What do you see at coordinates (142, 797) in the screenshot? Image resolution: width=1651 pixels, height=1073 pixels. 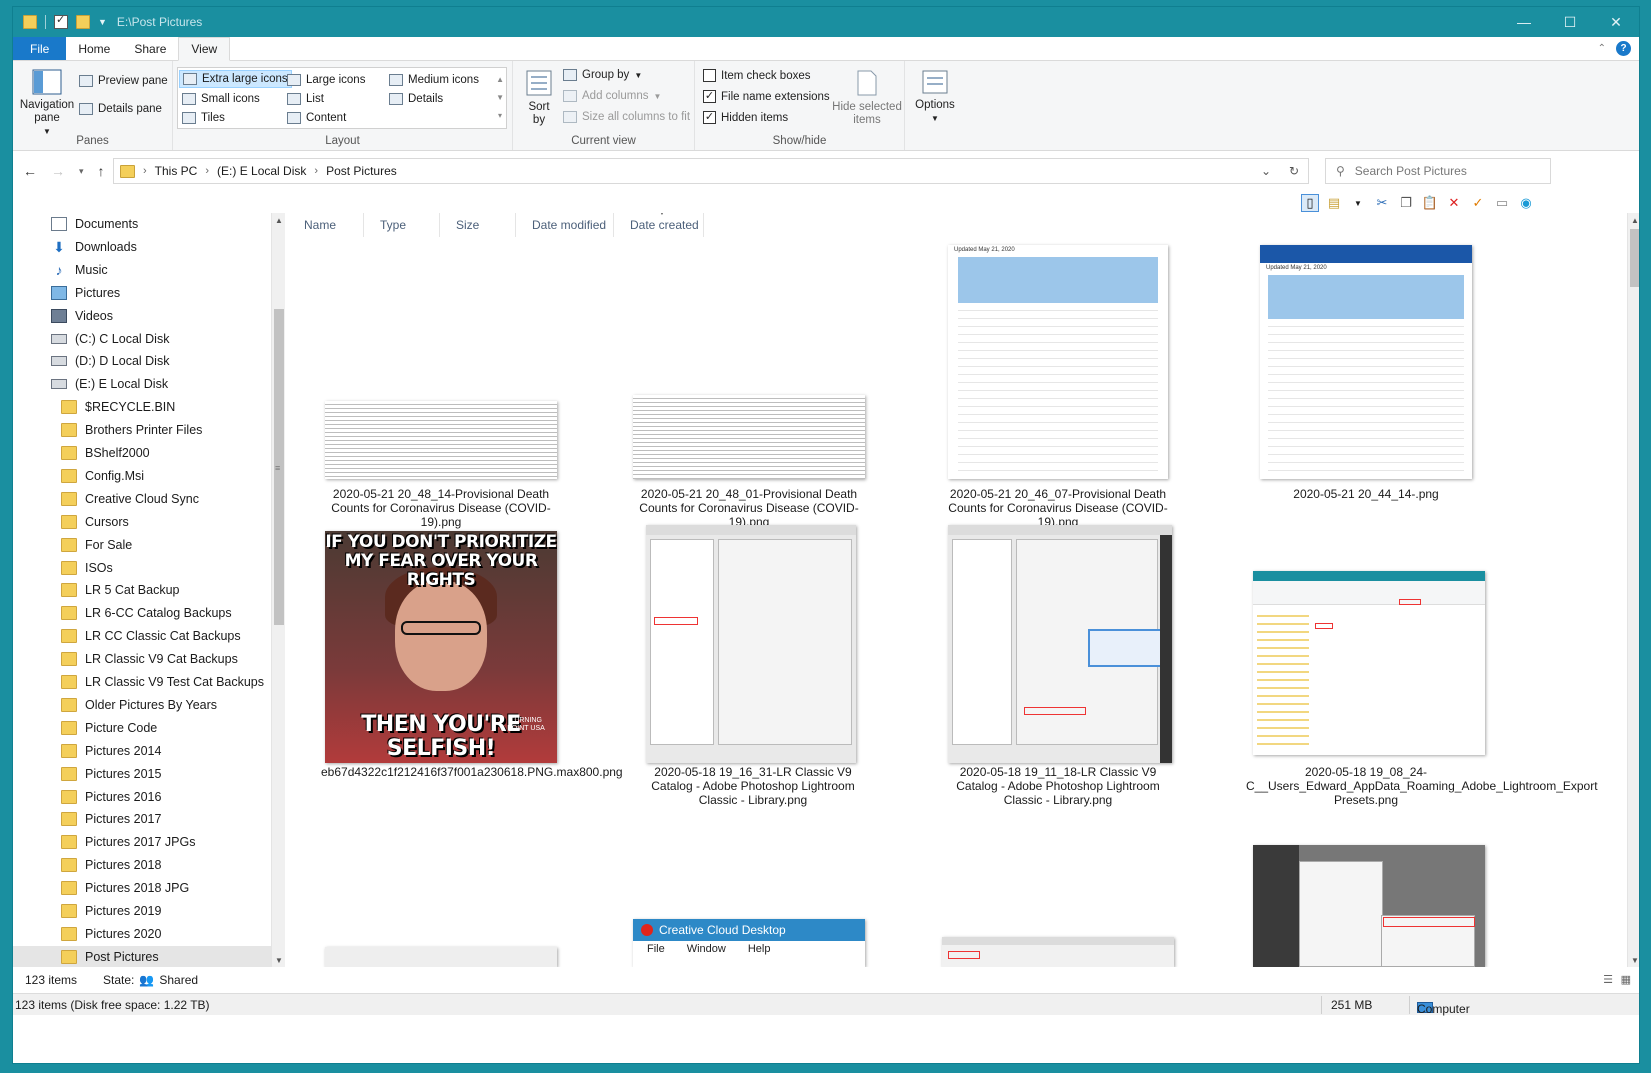 I see `nav-item: Pictures 2016` at bounding box center [142, 797].